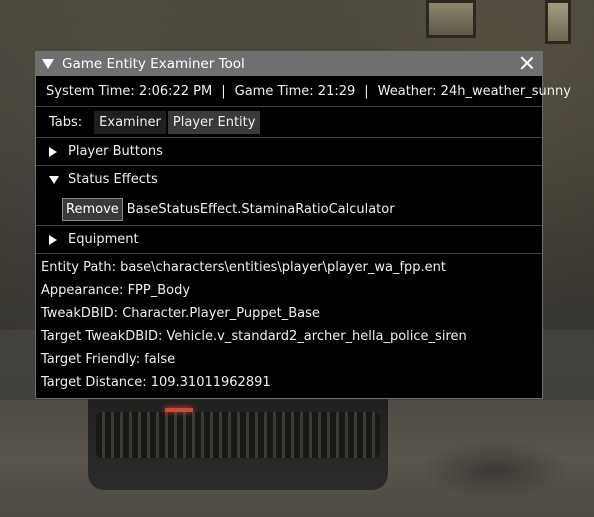 The height and width of the screenshot is (517, 594). Describe the element at coordinates (260, 209) in the screenshot. I see `status-effect-name: BaseStatusEffect.StaminaRatioCalculator` at that location.